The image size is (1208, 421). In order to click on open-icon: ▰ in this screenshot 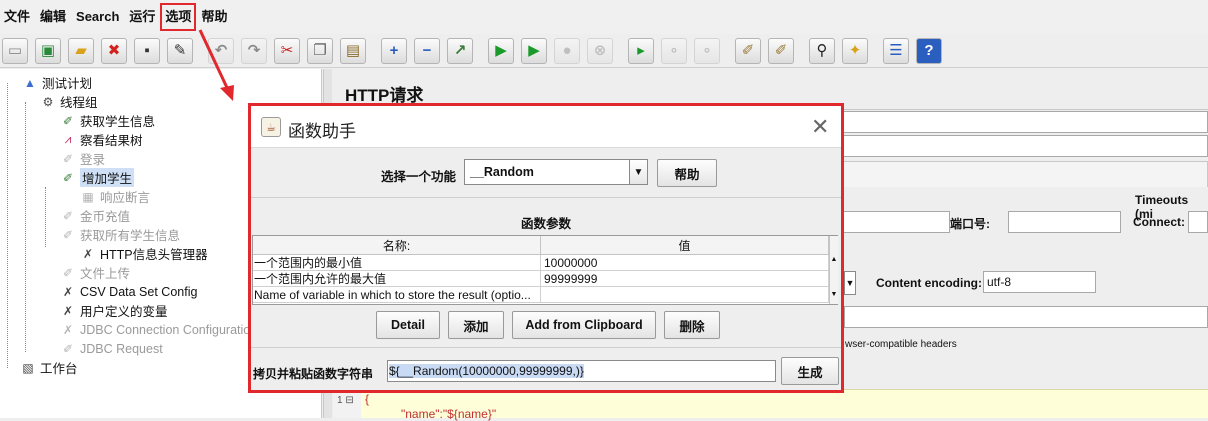, I will do `click(81, 50)`.